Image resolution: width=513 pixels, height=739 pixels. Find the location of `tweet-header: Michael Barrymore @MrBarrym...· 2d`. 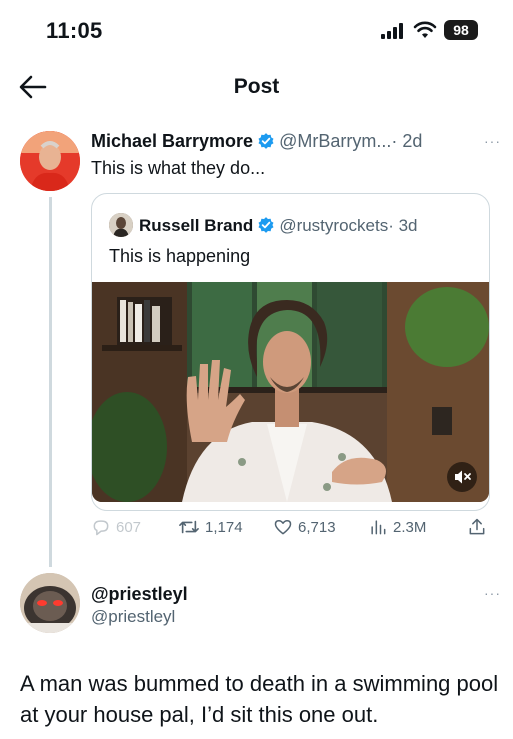

tweet-header: Michael Barrymore @MrBarrym...· 2d is located at coordinates (296, 141).